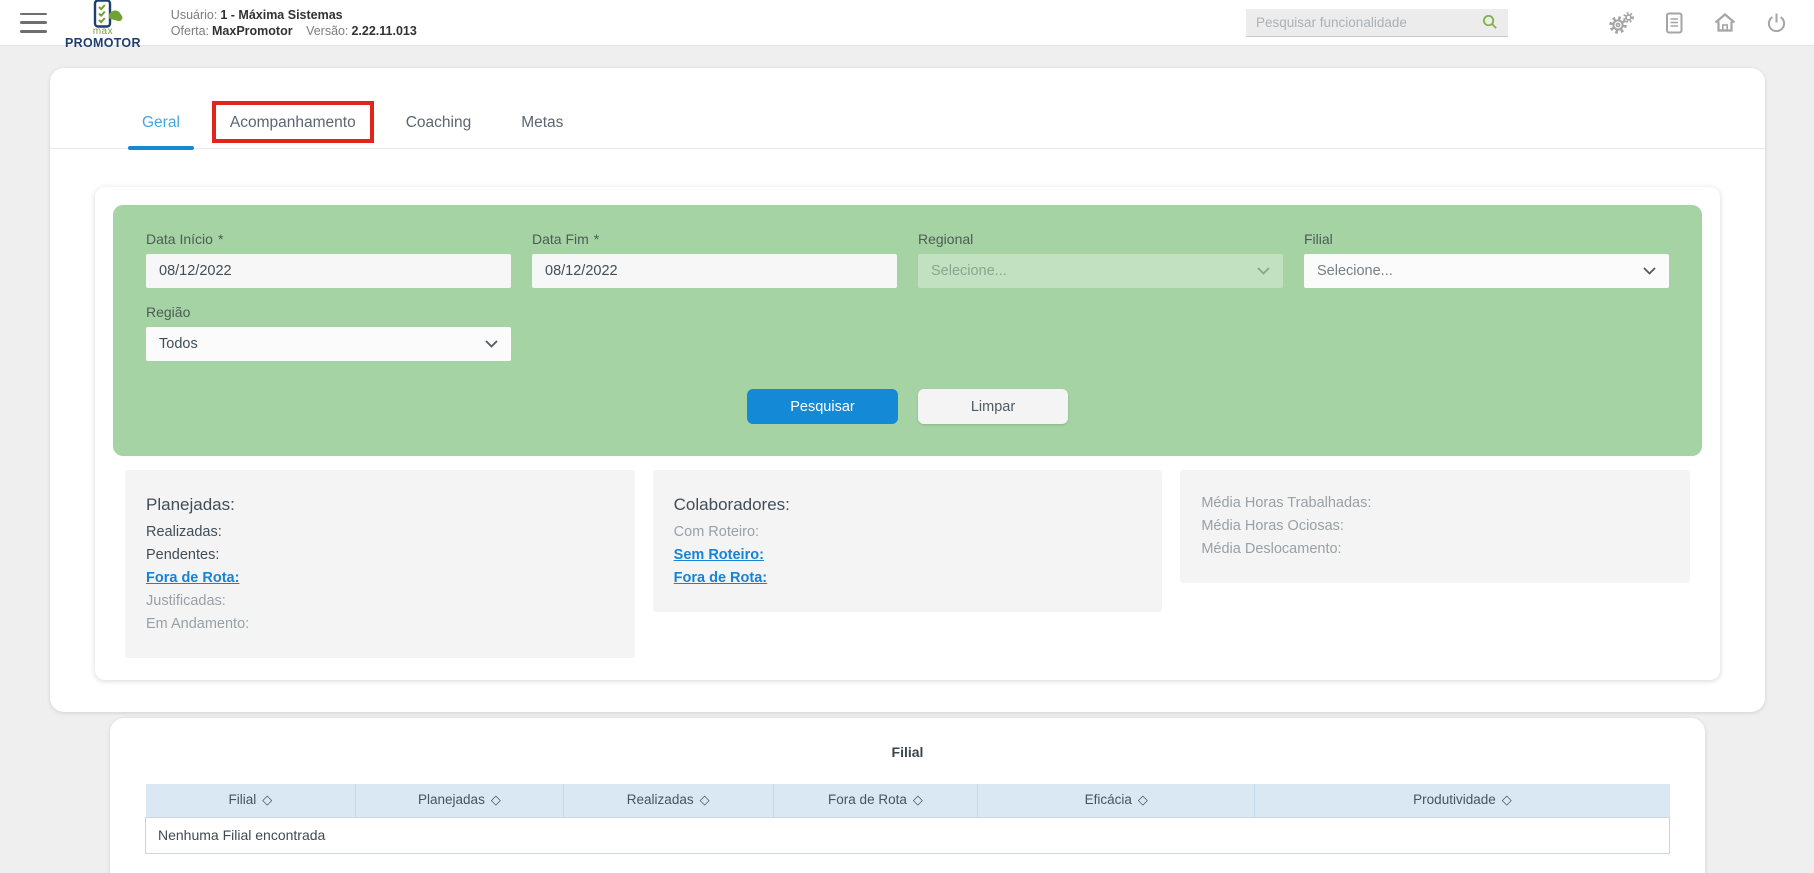  Describe the element at coordinates (328, 271) in the screenshot. I see `start-date-input` at that location.